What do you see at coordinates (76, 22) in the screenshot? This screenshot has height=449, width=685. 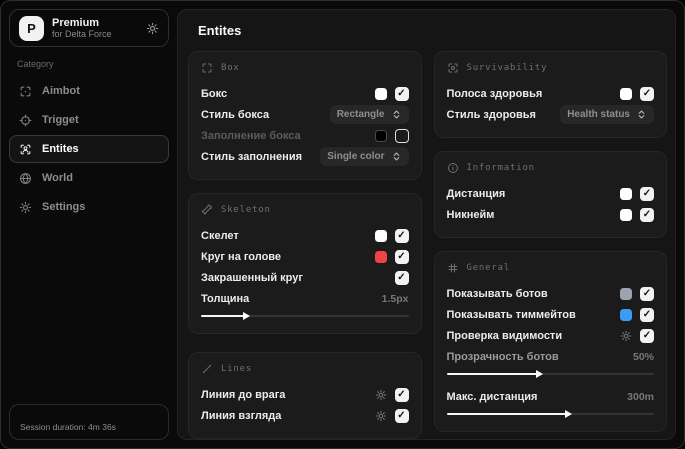 I see `app-name: Premium` at bounding box center [76, 22].